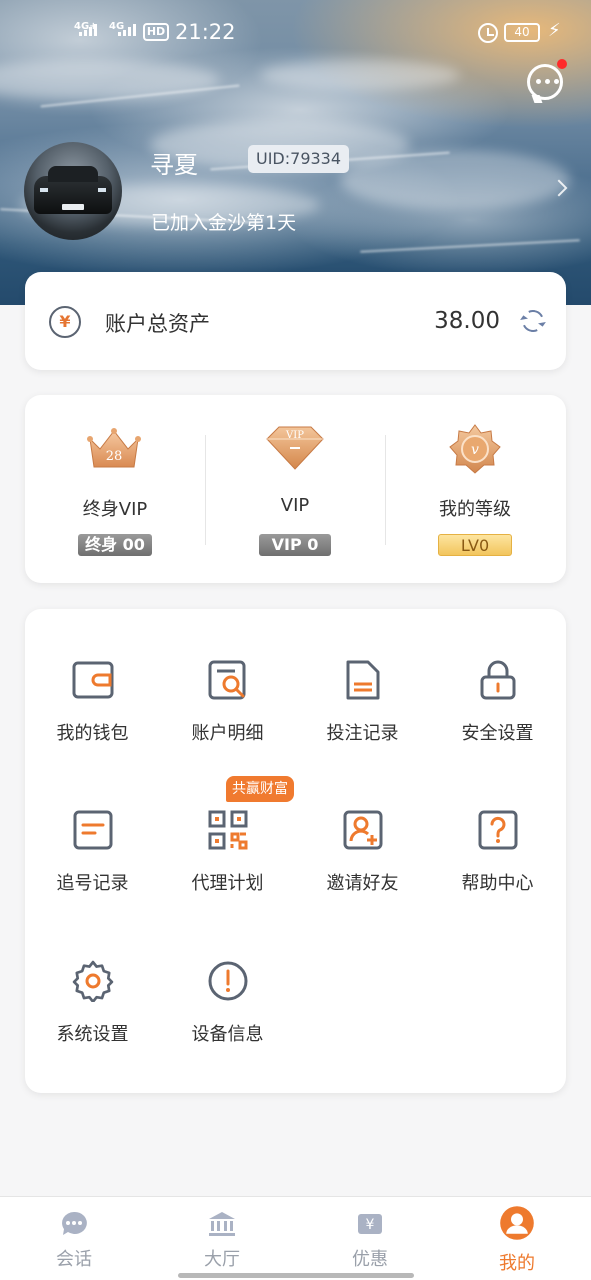 The image size is (591, 1280). I want to click on menu-label: 账户明细, so click(227, 733).